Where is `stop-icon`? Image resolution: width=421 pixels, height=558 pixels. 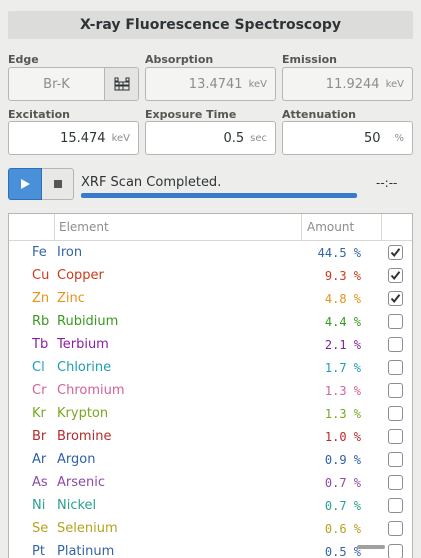
stop-icon is located at coordinates (57, 184).